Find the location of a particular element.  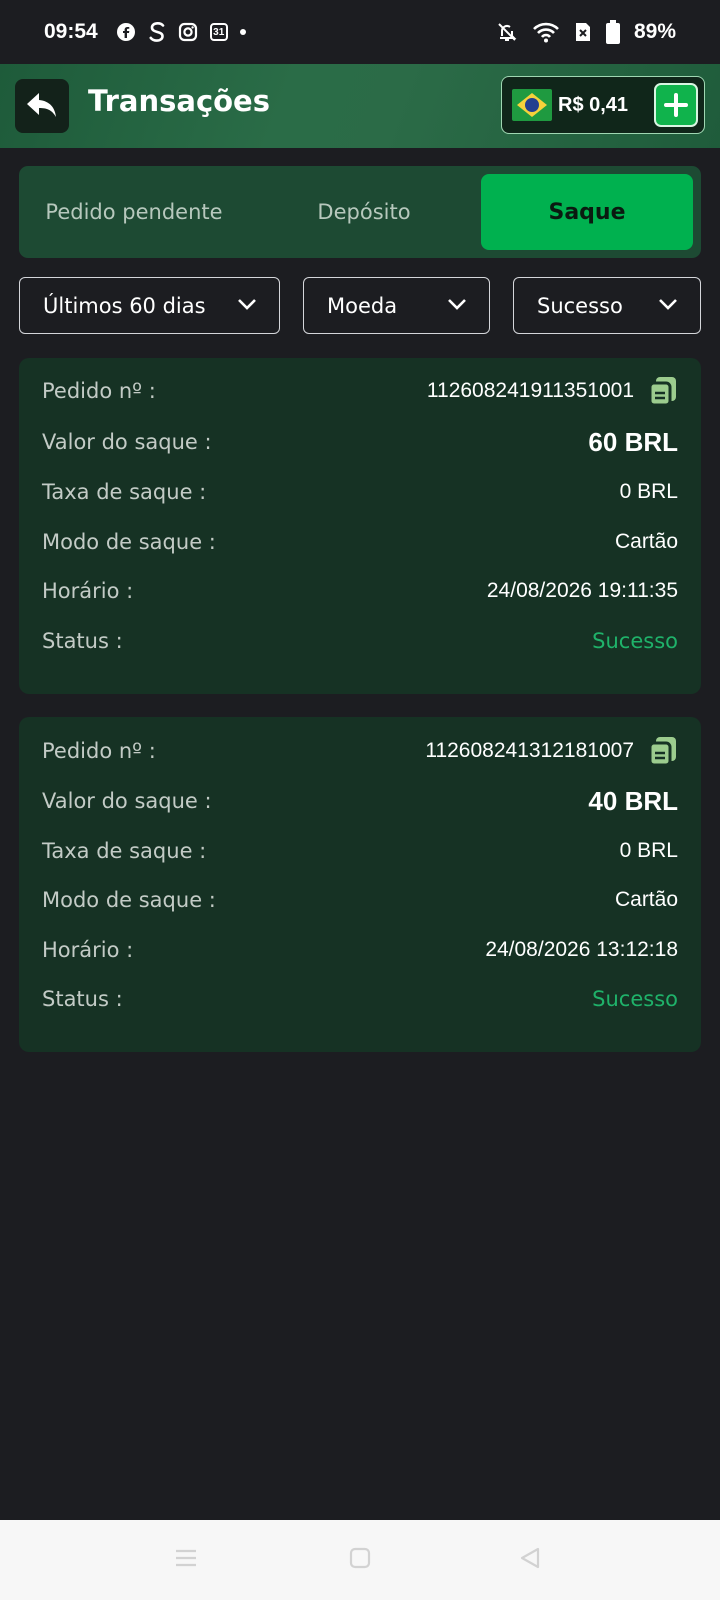

amount-row: Valor do saque : 60 BRL is located at coordinates (360, 442).